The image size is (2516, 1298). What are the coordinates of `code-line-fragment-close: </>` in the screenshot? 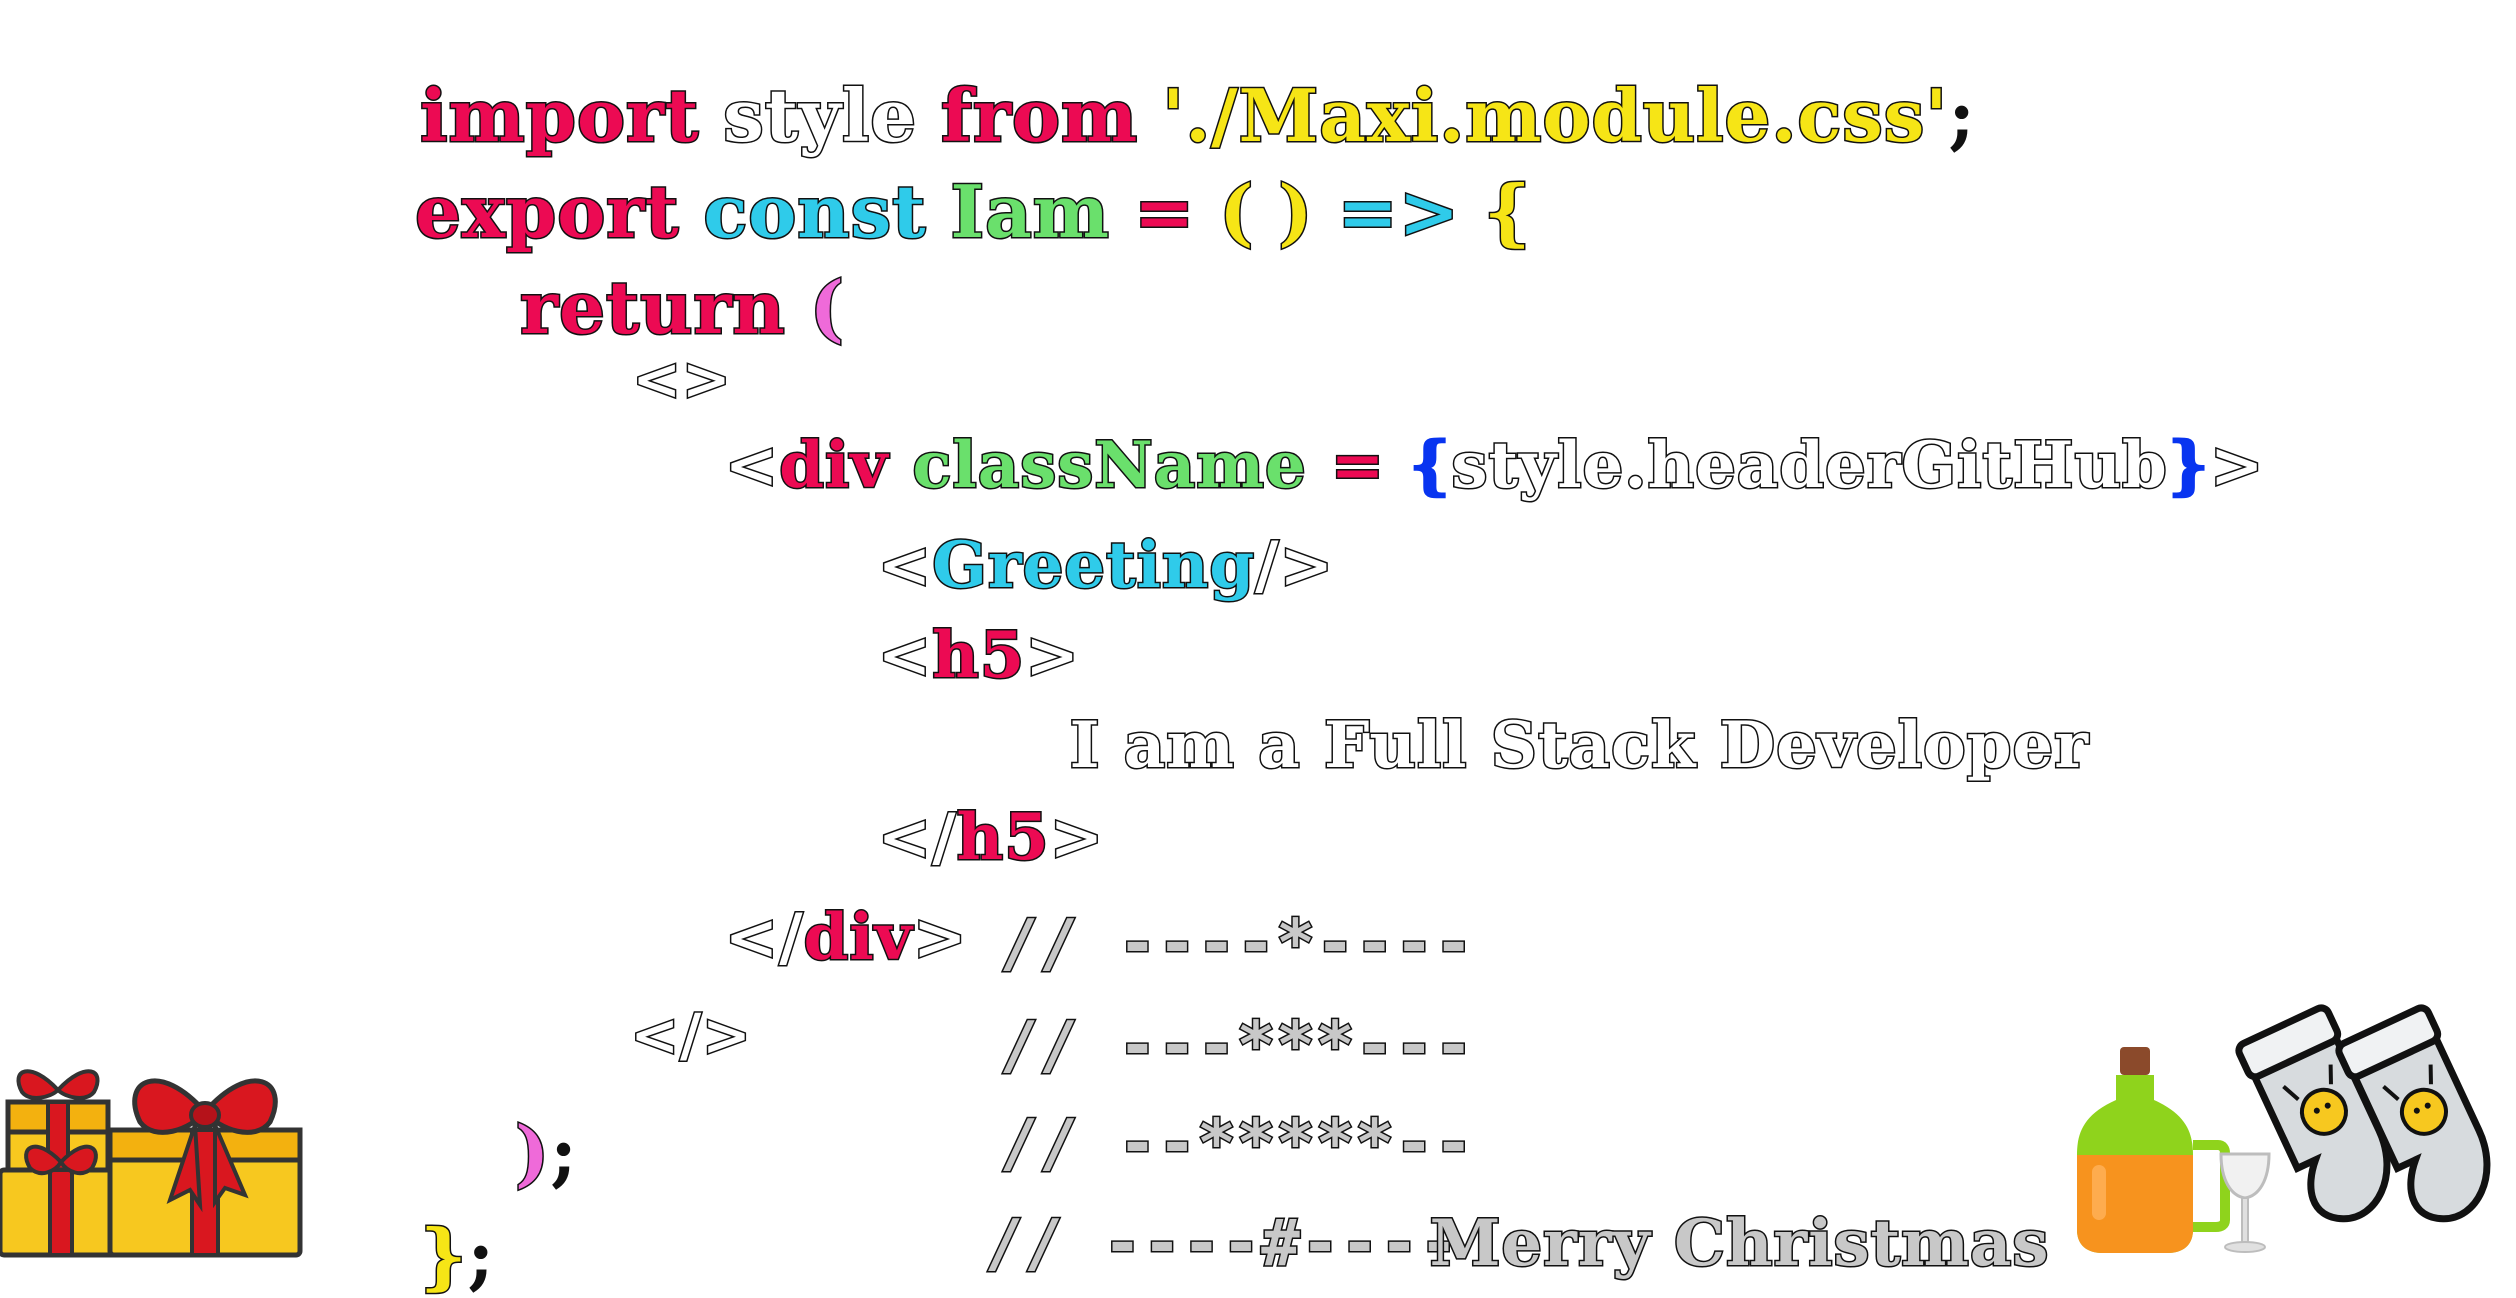 It's located at (671, 1008).